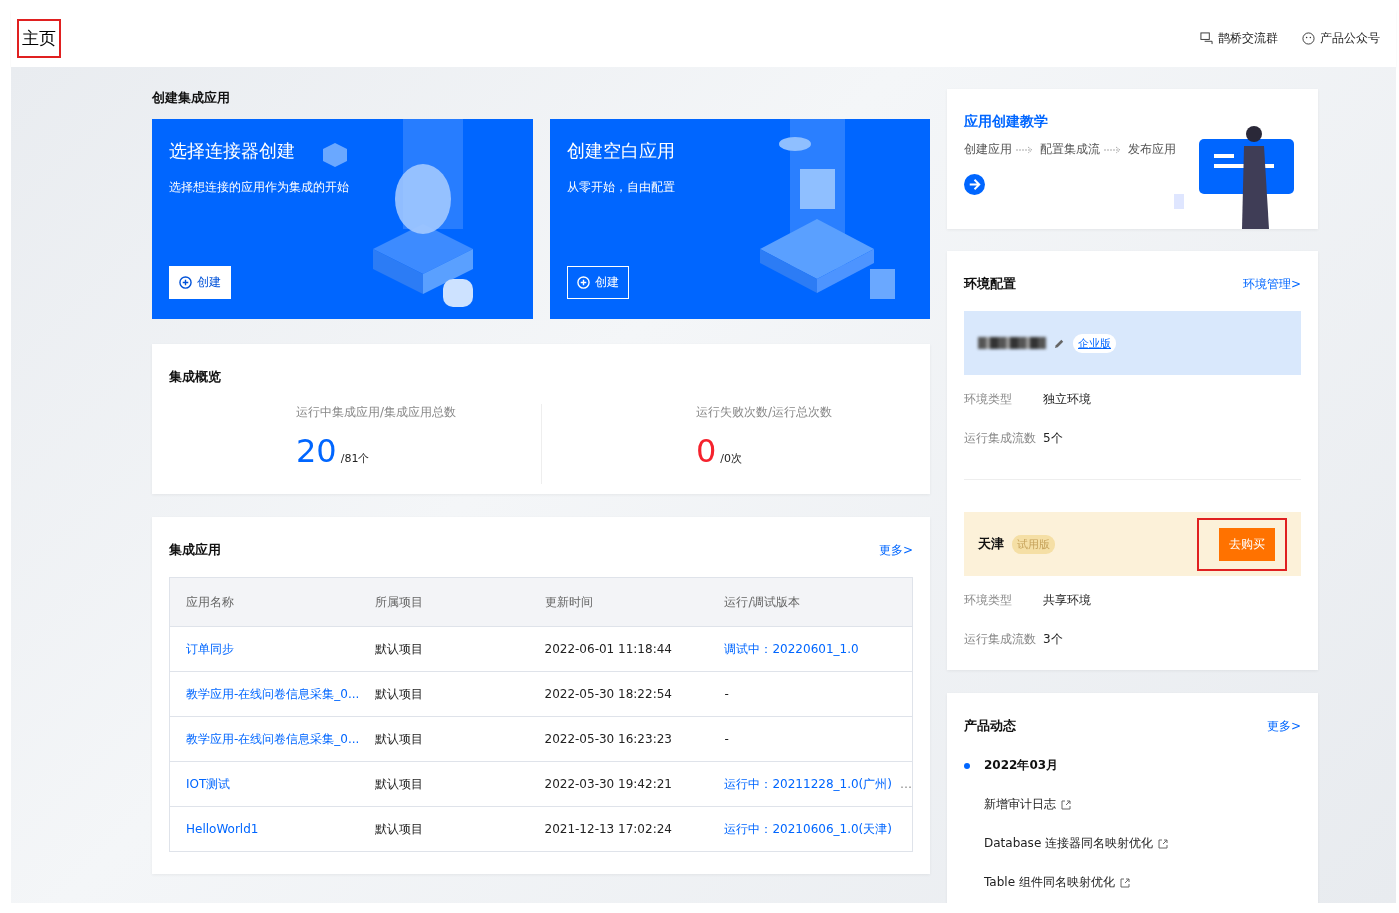 Image resolution: width=1399 pixels, height=913 pixels. Describe the element at coordinates (618, 649) in the screenshot. I see `table-cell: 2022-06-01 11:18:44` at that location.